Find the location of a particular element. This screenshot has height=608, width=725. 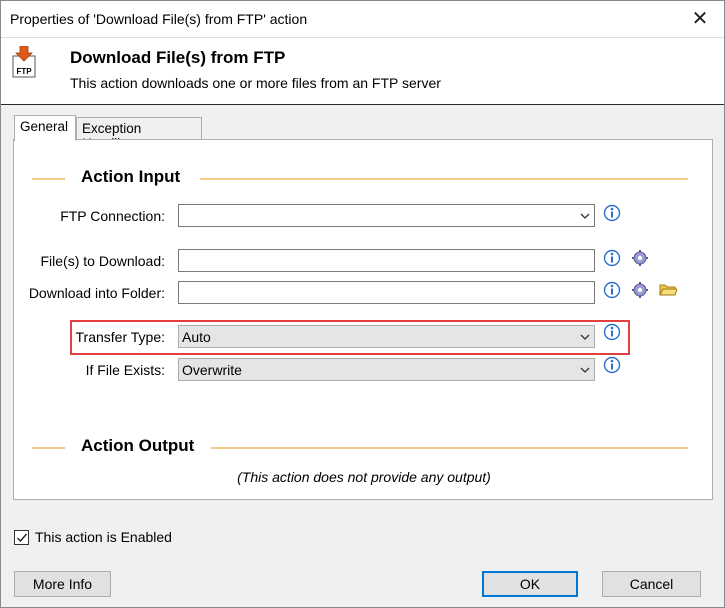

ok-button: OK is located at coordinates (530, 584).